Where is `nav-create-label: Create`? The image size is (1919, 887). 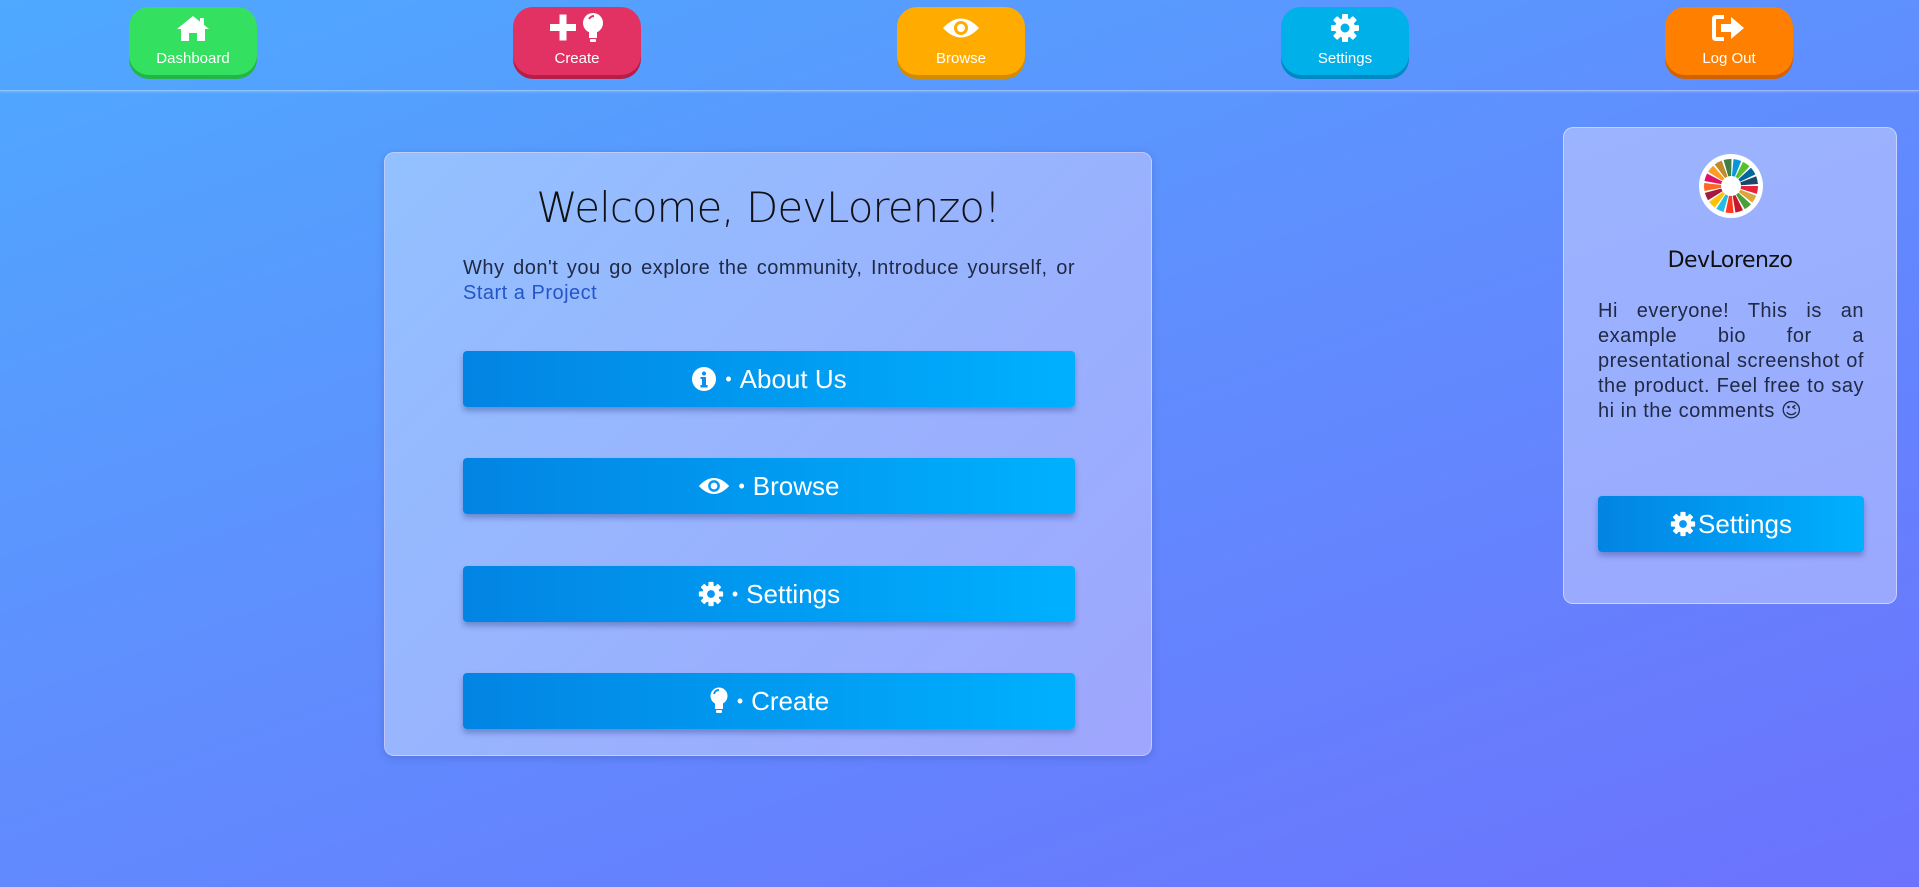 nav-create-label: Create is located at coordinates (577, 58).